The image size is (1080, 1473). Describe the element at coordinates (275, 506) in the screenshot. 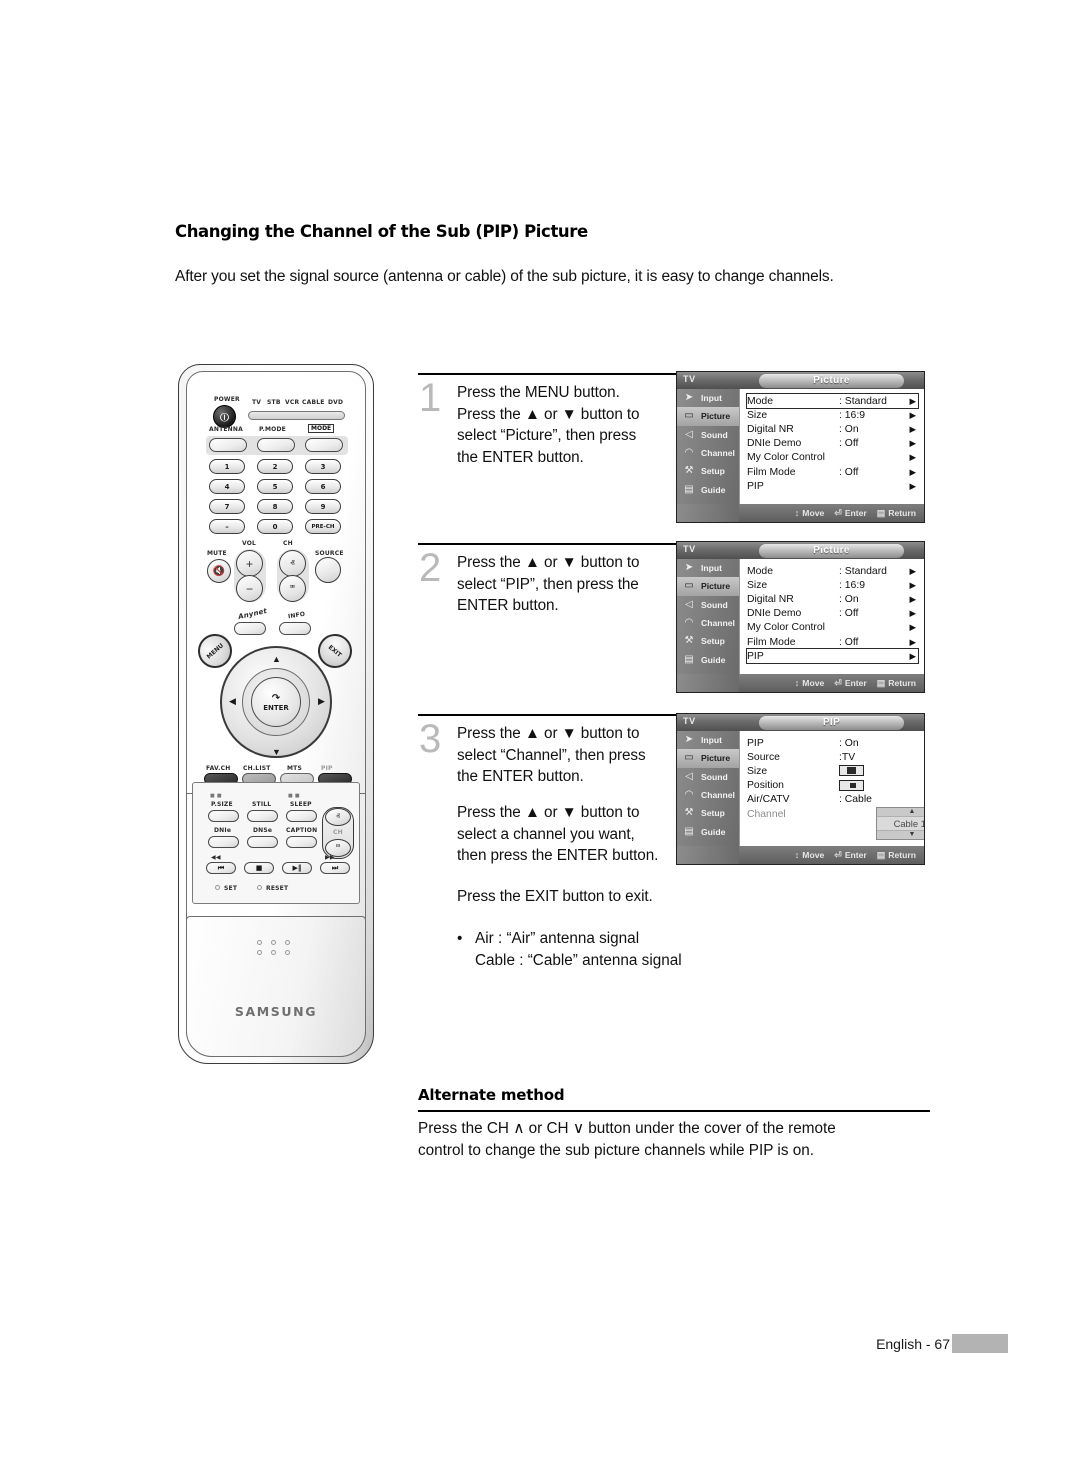

I see `num-8-button: 8` at that location.